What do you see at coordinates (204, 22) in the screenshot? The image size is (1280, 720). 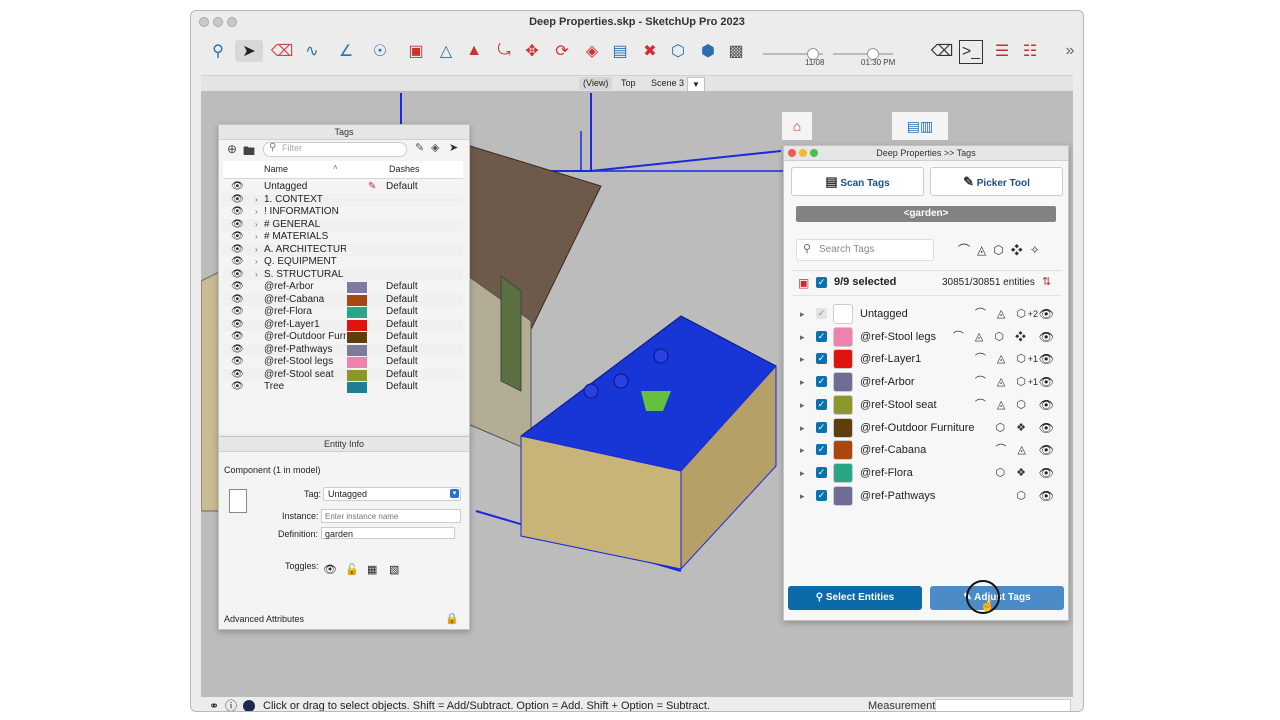 I see `close-window-button` at bounding box center [204, 22].